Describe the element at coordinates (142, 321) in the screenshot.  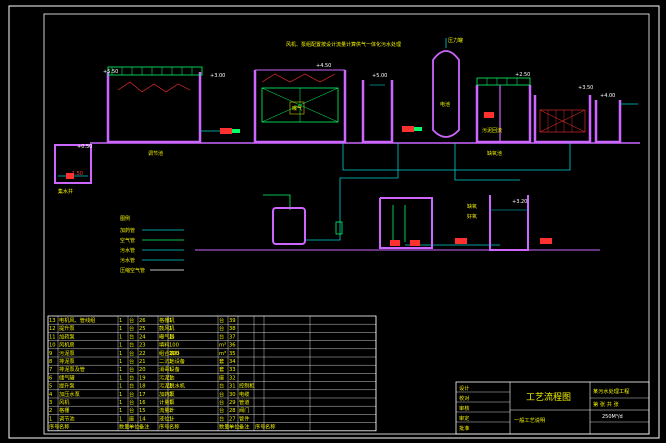
I see `table-cell: 26` at that location.